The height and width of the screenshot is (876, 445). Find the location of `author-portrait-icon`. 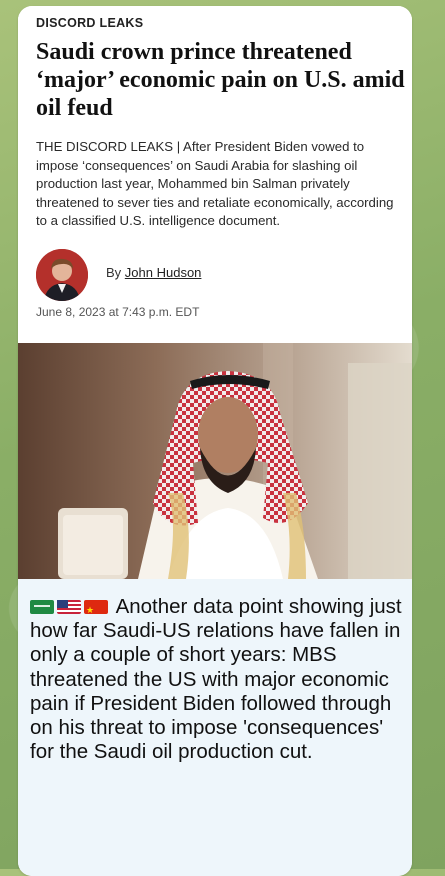

author-portrait-icon is located at coordinates (62, 275).